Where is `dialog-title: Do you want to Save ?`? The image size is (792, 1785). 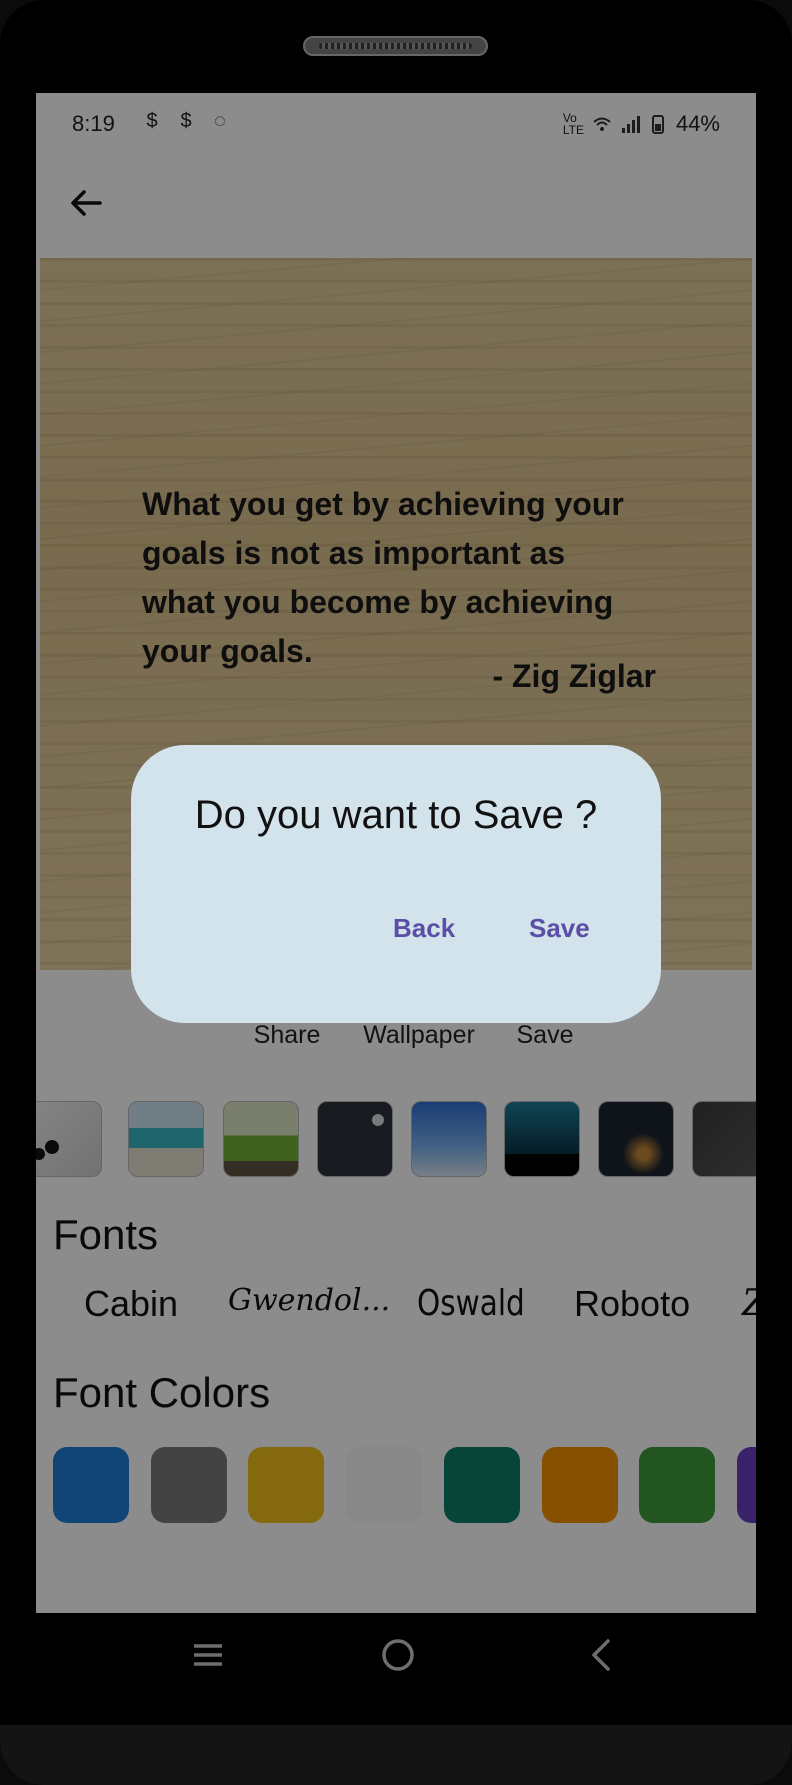
dialog-title: Do you want to Save ? is located at coordinates (396, 815).